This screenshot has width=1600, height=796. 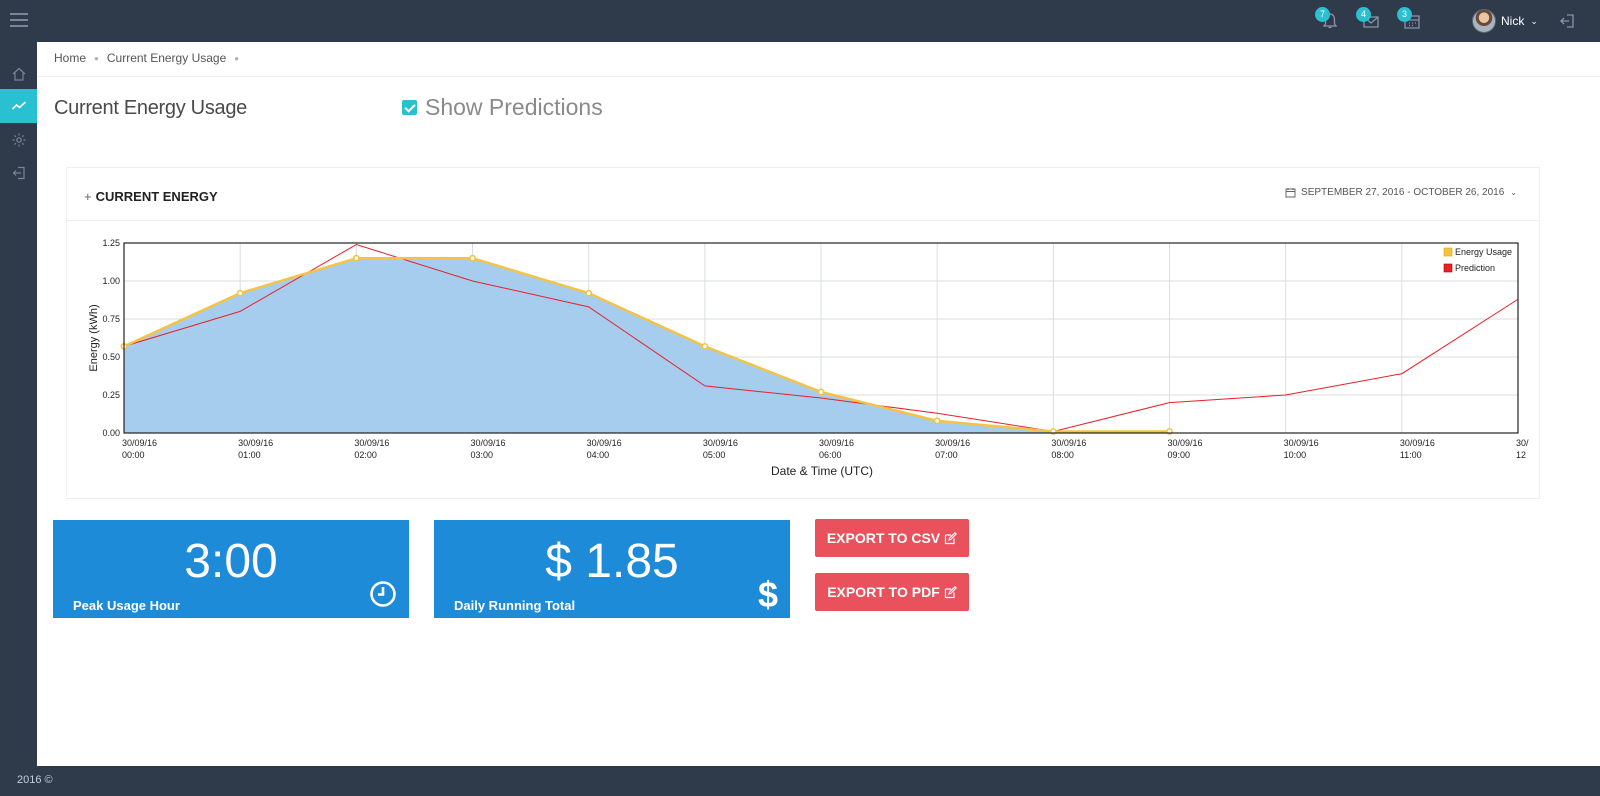 What do you see at coordinates (515, 605) in the screenshot?
I see `daily-total-label: Daily Running Total` at bounding box center [515, 605].